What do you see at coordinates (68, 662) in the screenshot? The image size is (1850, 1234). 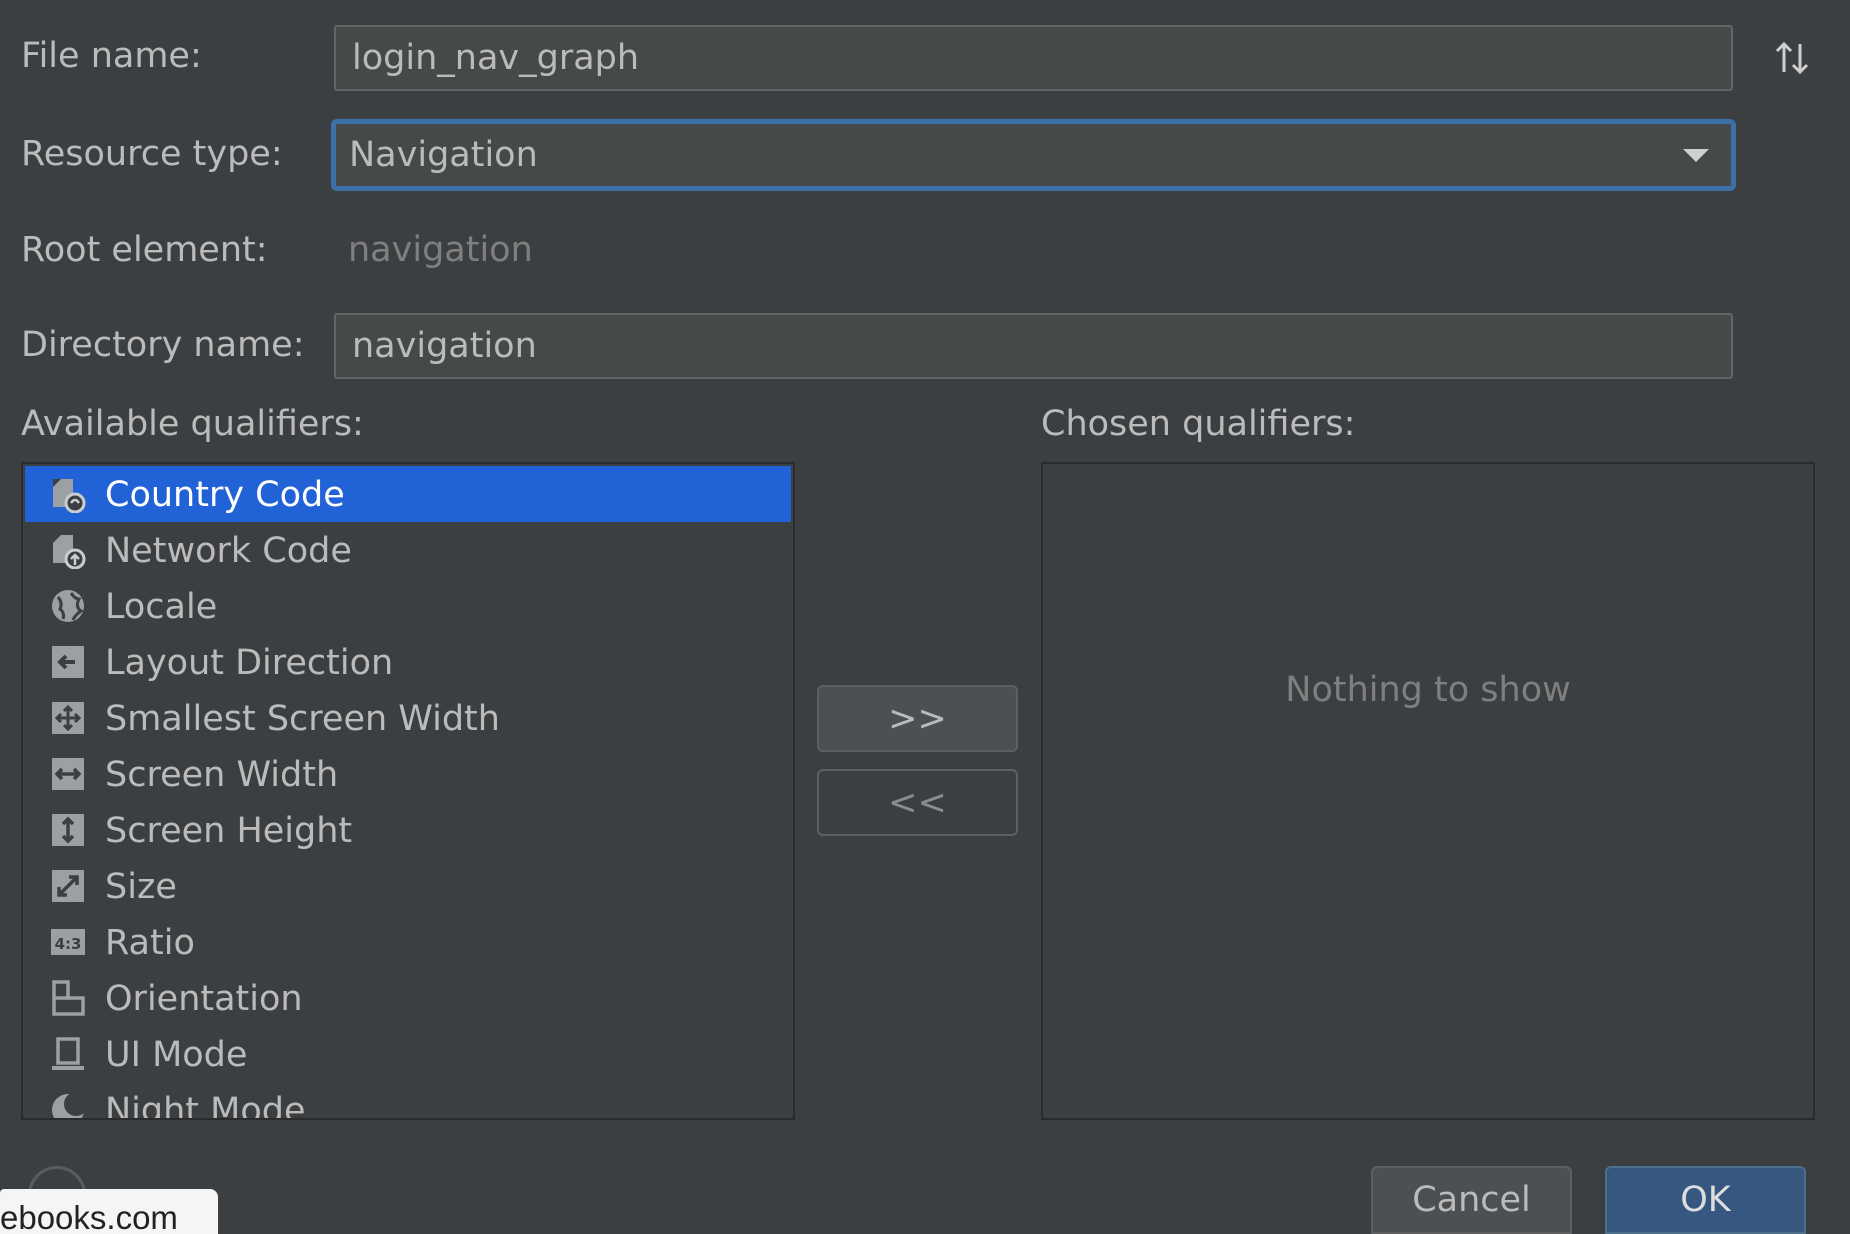 I see `layout-direction-icon` at bounding box center [68, 662].